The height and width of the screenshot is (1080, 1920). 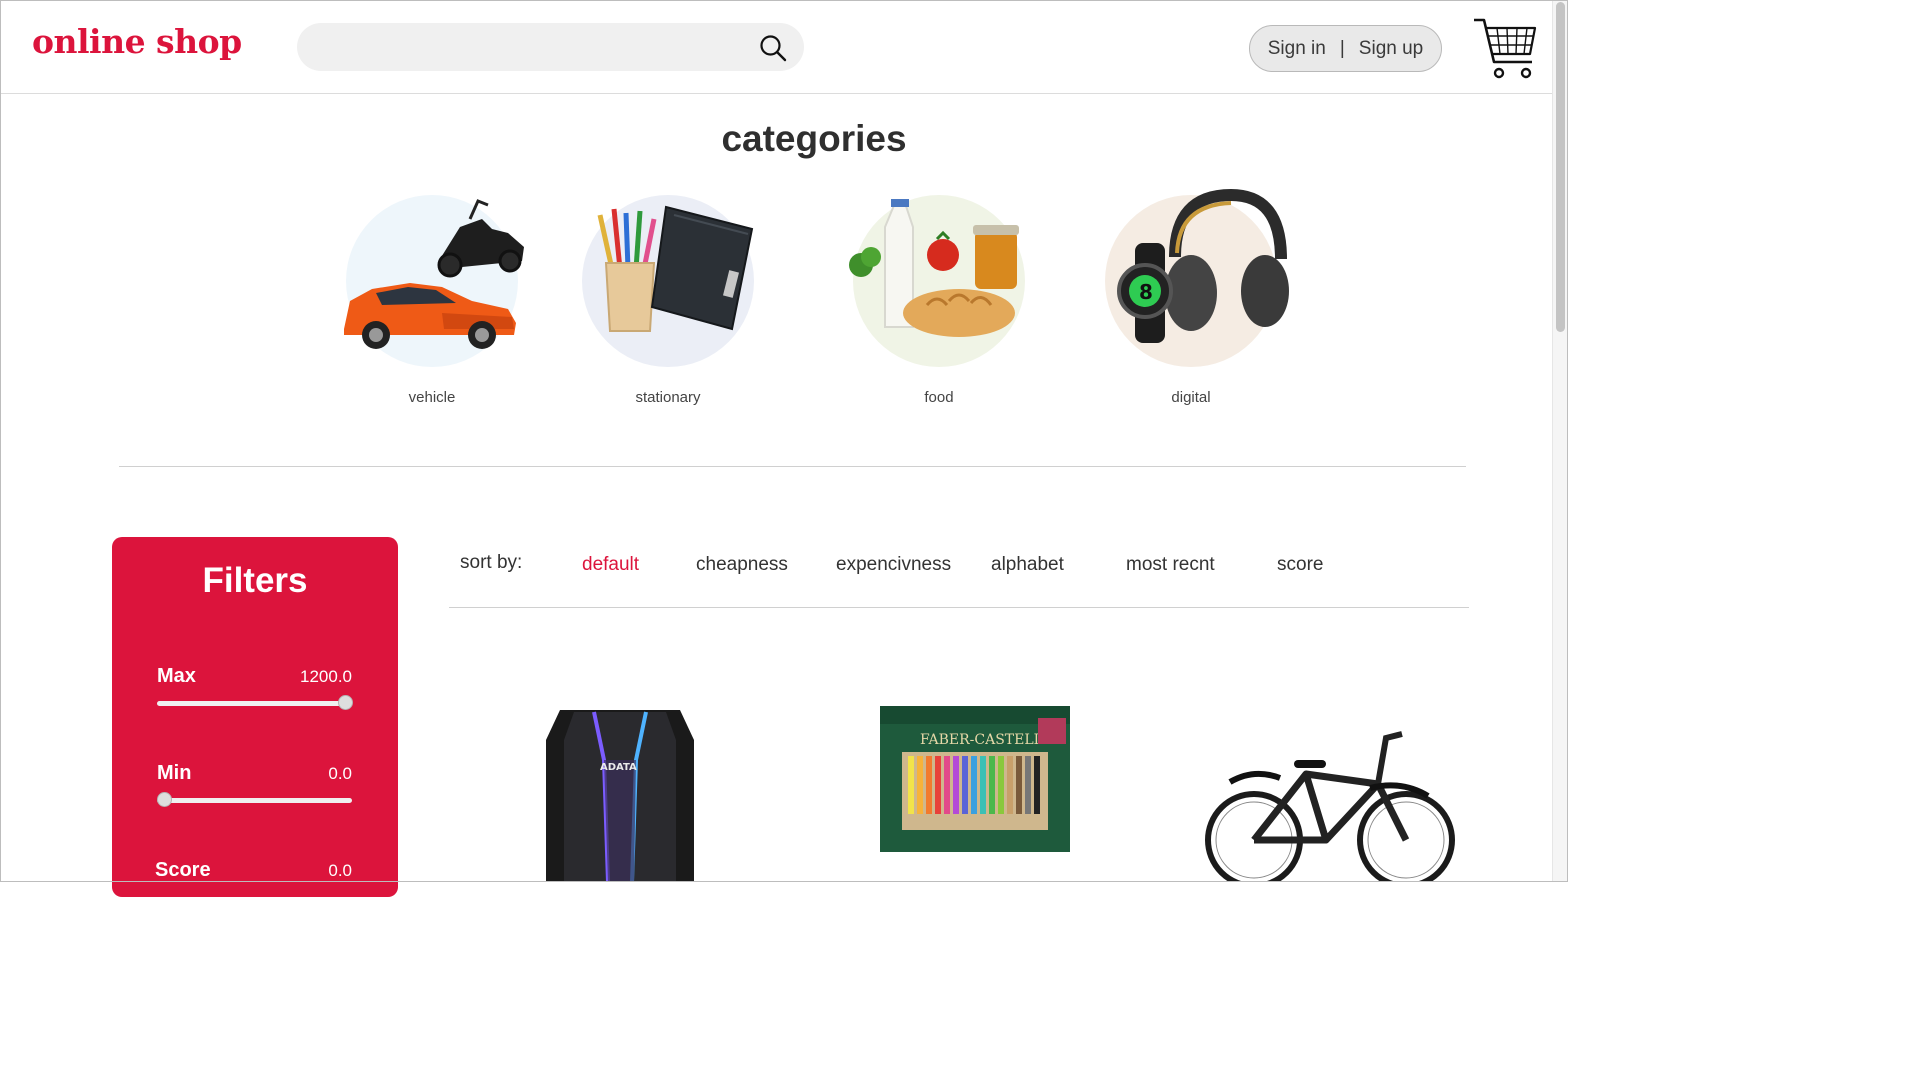 What do you see at coordinates (773, 48) in the screenshot?
I see `search-icon` at bounding box center [773, 48].